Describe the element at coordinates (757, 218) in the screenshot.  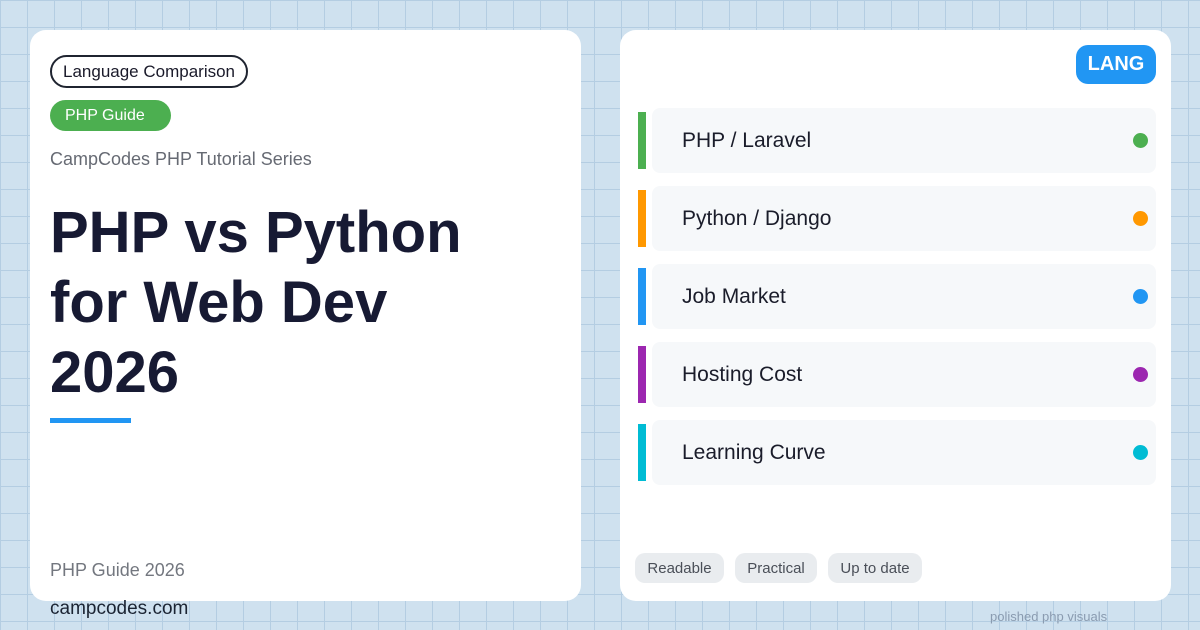
I see `topic-label: Python / Django` at that location.